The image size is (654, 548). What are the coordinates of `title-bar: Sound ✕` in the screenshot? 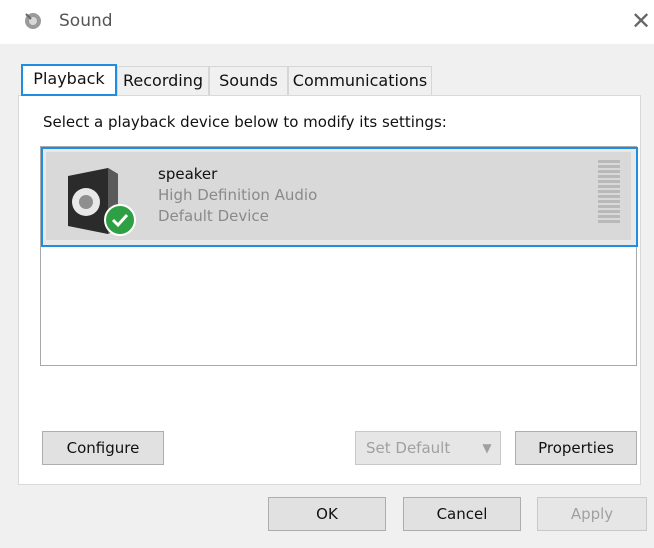 It's located at (327, 22).